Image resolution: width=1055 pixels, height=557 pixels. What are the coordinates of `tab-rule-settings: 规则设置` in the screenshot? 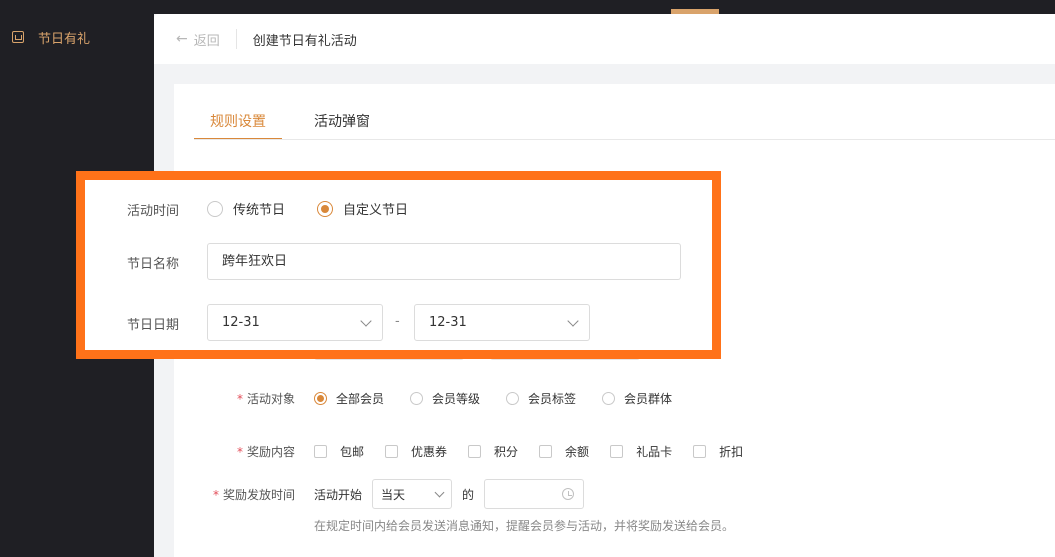 It's located at (238, 123).